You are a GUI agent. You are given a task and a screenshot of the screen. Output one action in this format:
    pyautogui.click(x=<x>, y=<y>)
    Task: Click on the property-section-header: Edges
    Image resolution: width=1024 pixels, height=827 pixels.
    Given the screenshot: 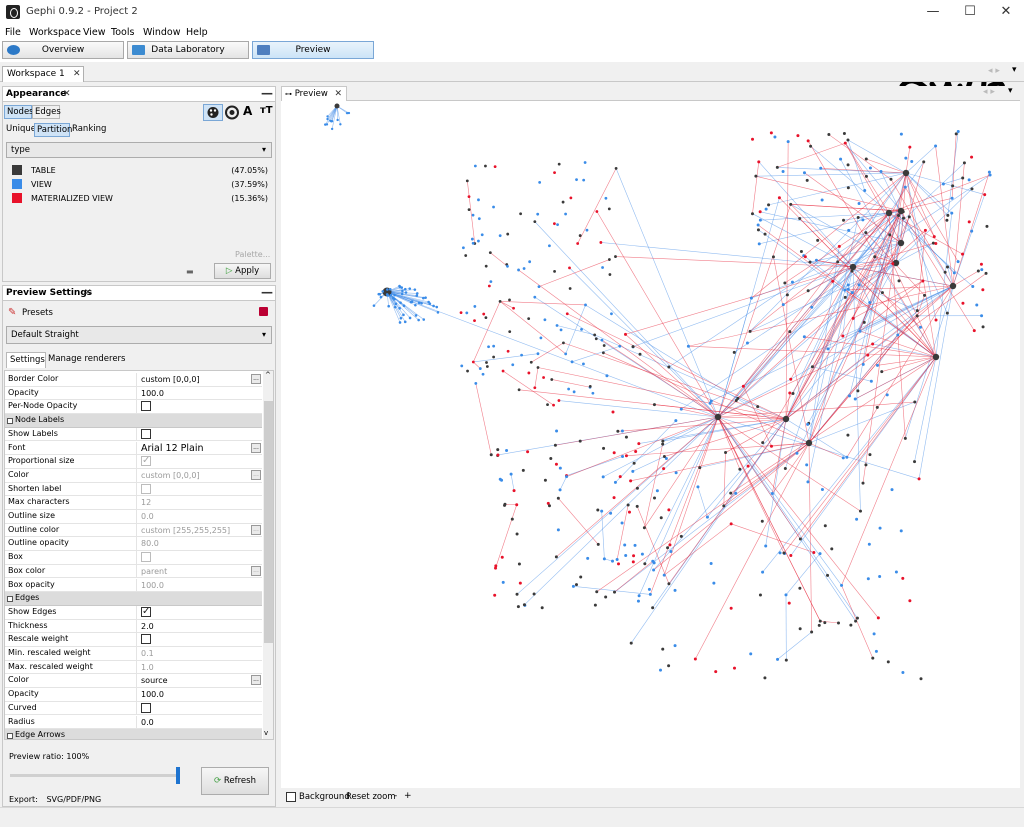 What is the action you would take?
    pyautogui.click(x=133, y=599)
    